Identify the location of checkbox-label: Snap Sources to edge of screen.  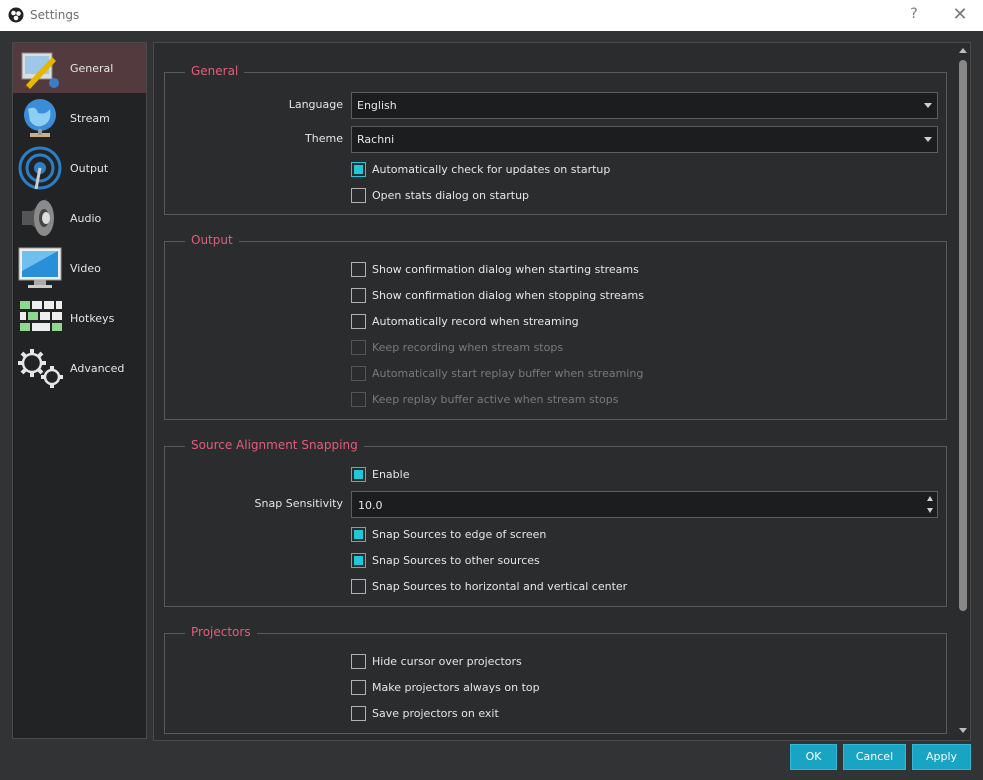
(459, 534).